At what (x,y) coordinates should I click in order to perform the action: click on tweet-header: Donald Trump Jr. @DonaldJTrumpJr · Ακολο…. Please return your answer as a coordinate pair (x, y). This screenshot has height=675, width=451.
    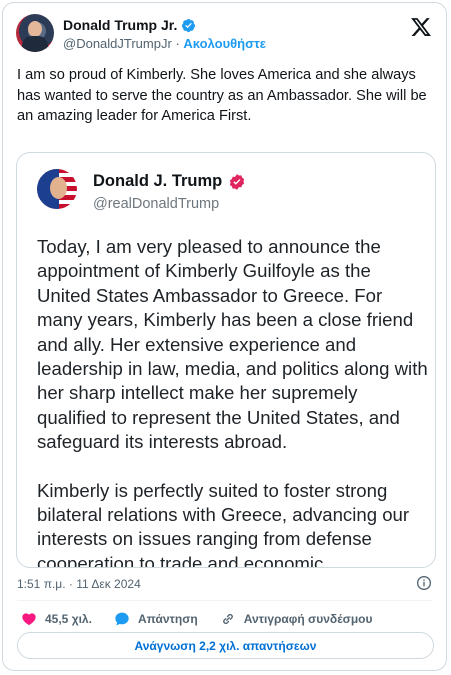
    Looking at the image, I should click on (225, 34).